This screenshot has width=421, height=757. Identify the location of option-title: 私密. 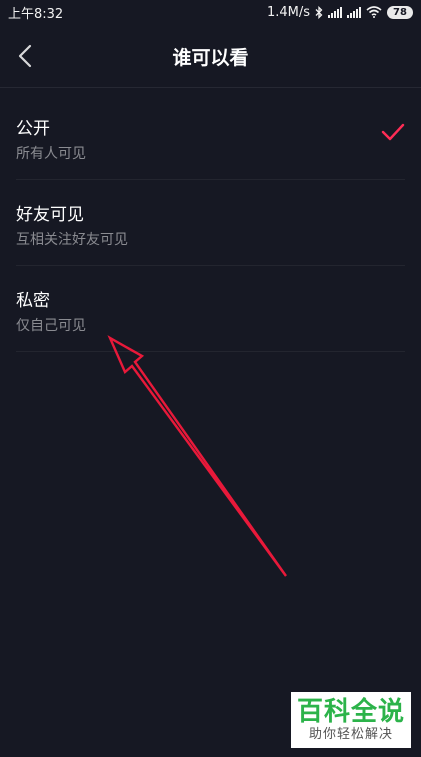
(33, 301).